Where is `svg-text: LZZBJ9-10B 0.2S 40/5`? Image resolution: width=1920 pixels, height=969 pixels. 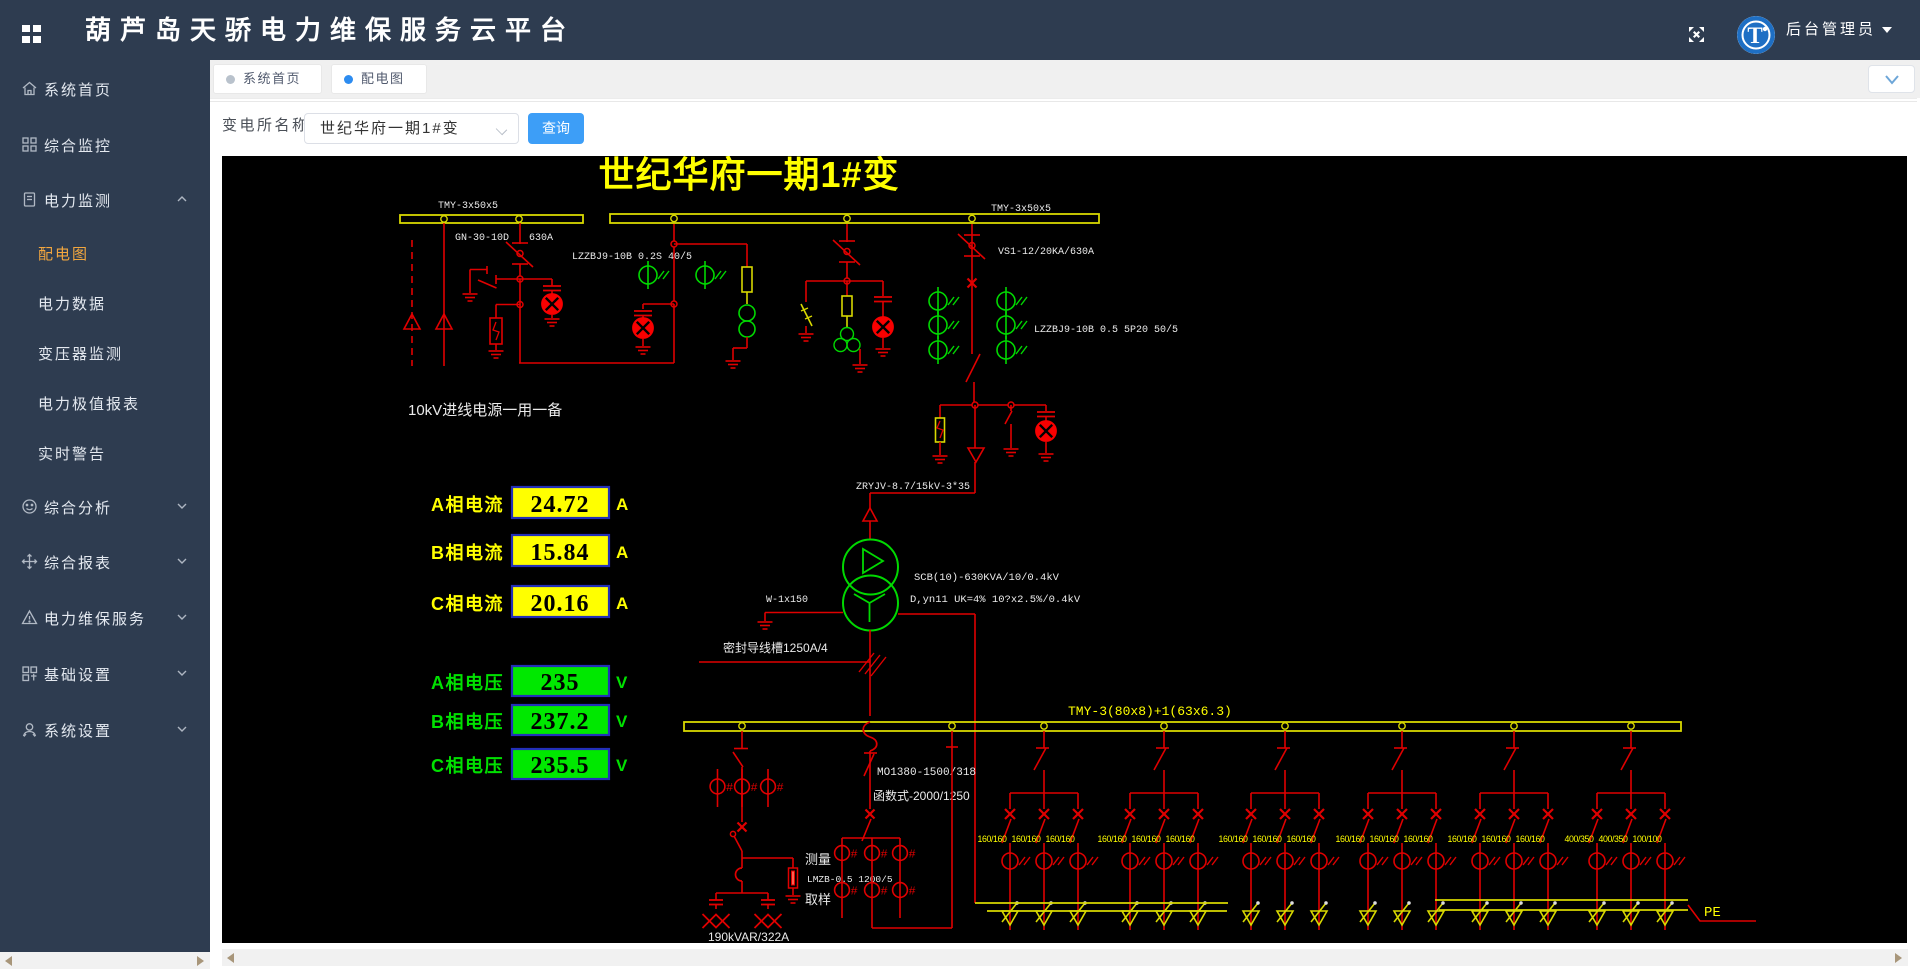
svg-text: LZZBJ9-10B 0.2S 40/5 is located at coordinates (632, 257).